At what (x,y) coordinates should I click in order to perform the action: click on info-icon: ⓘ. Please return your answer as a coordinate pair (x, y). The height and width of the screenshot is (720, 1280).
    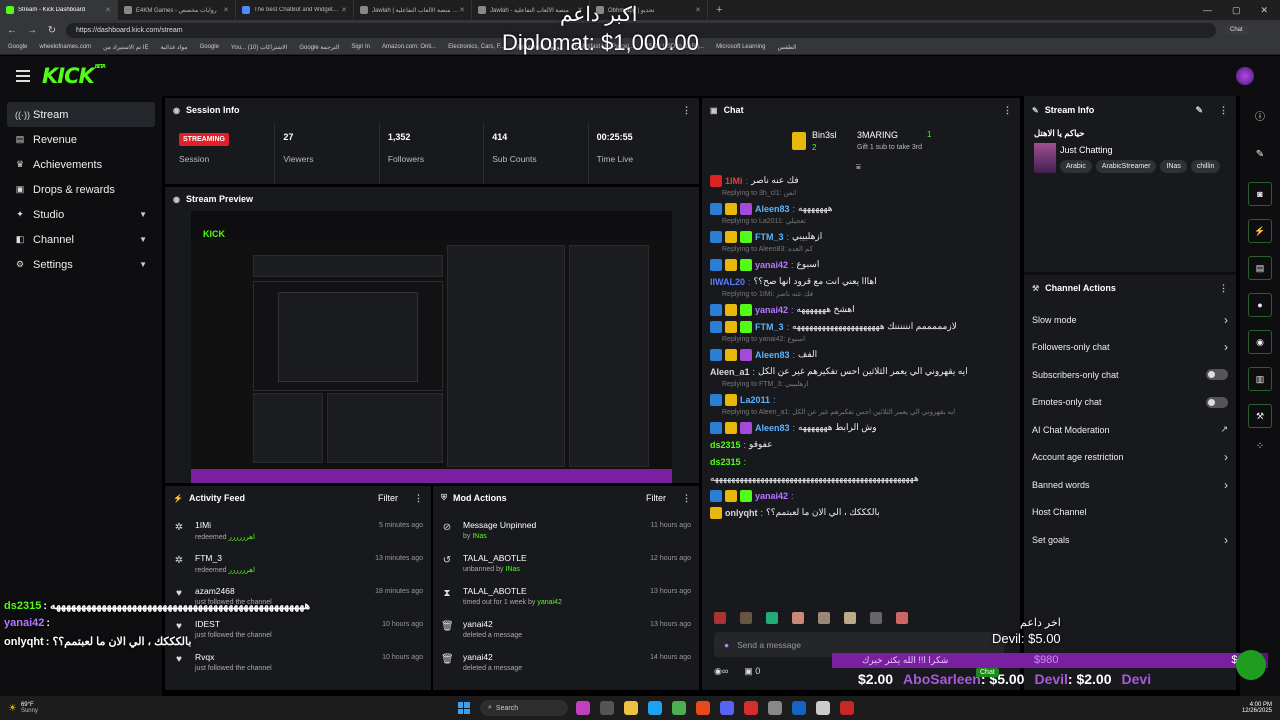
    Looking at the image, I should click on (1260, 115).